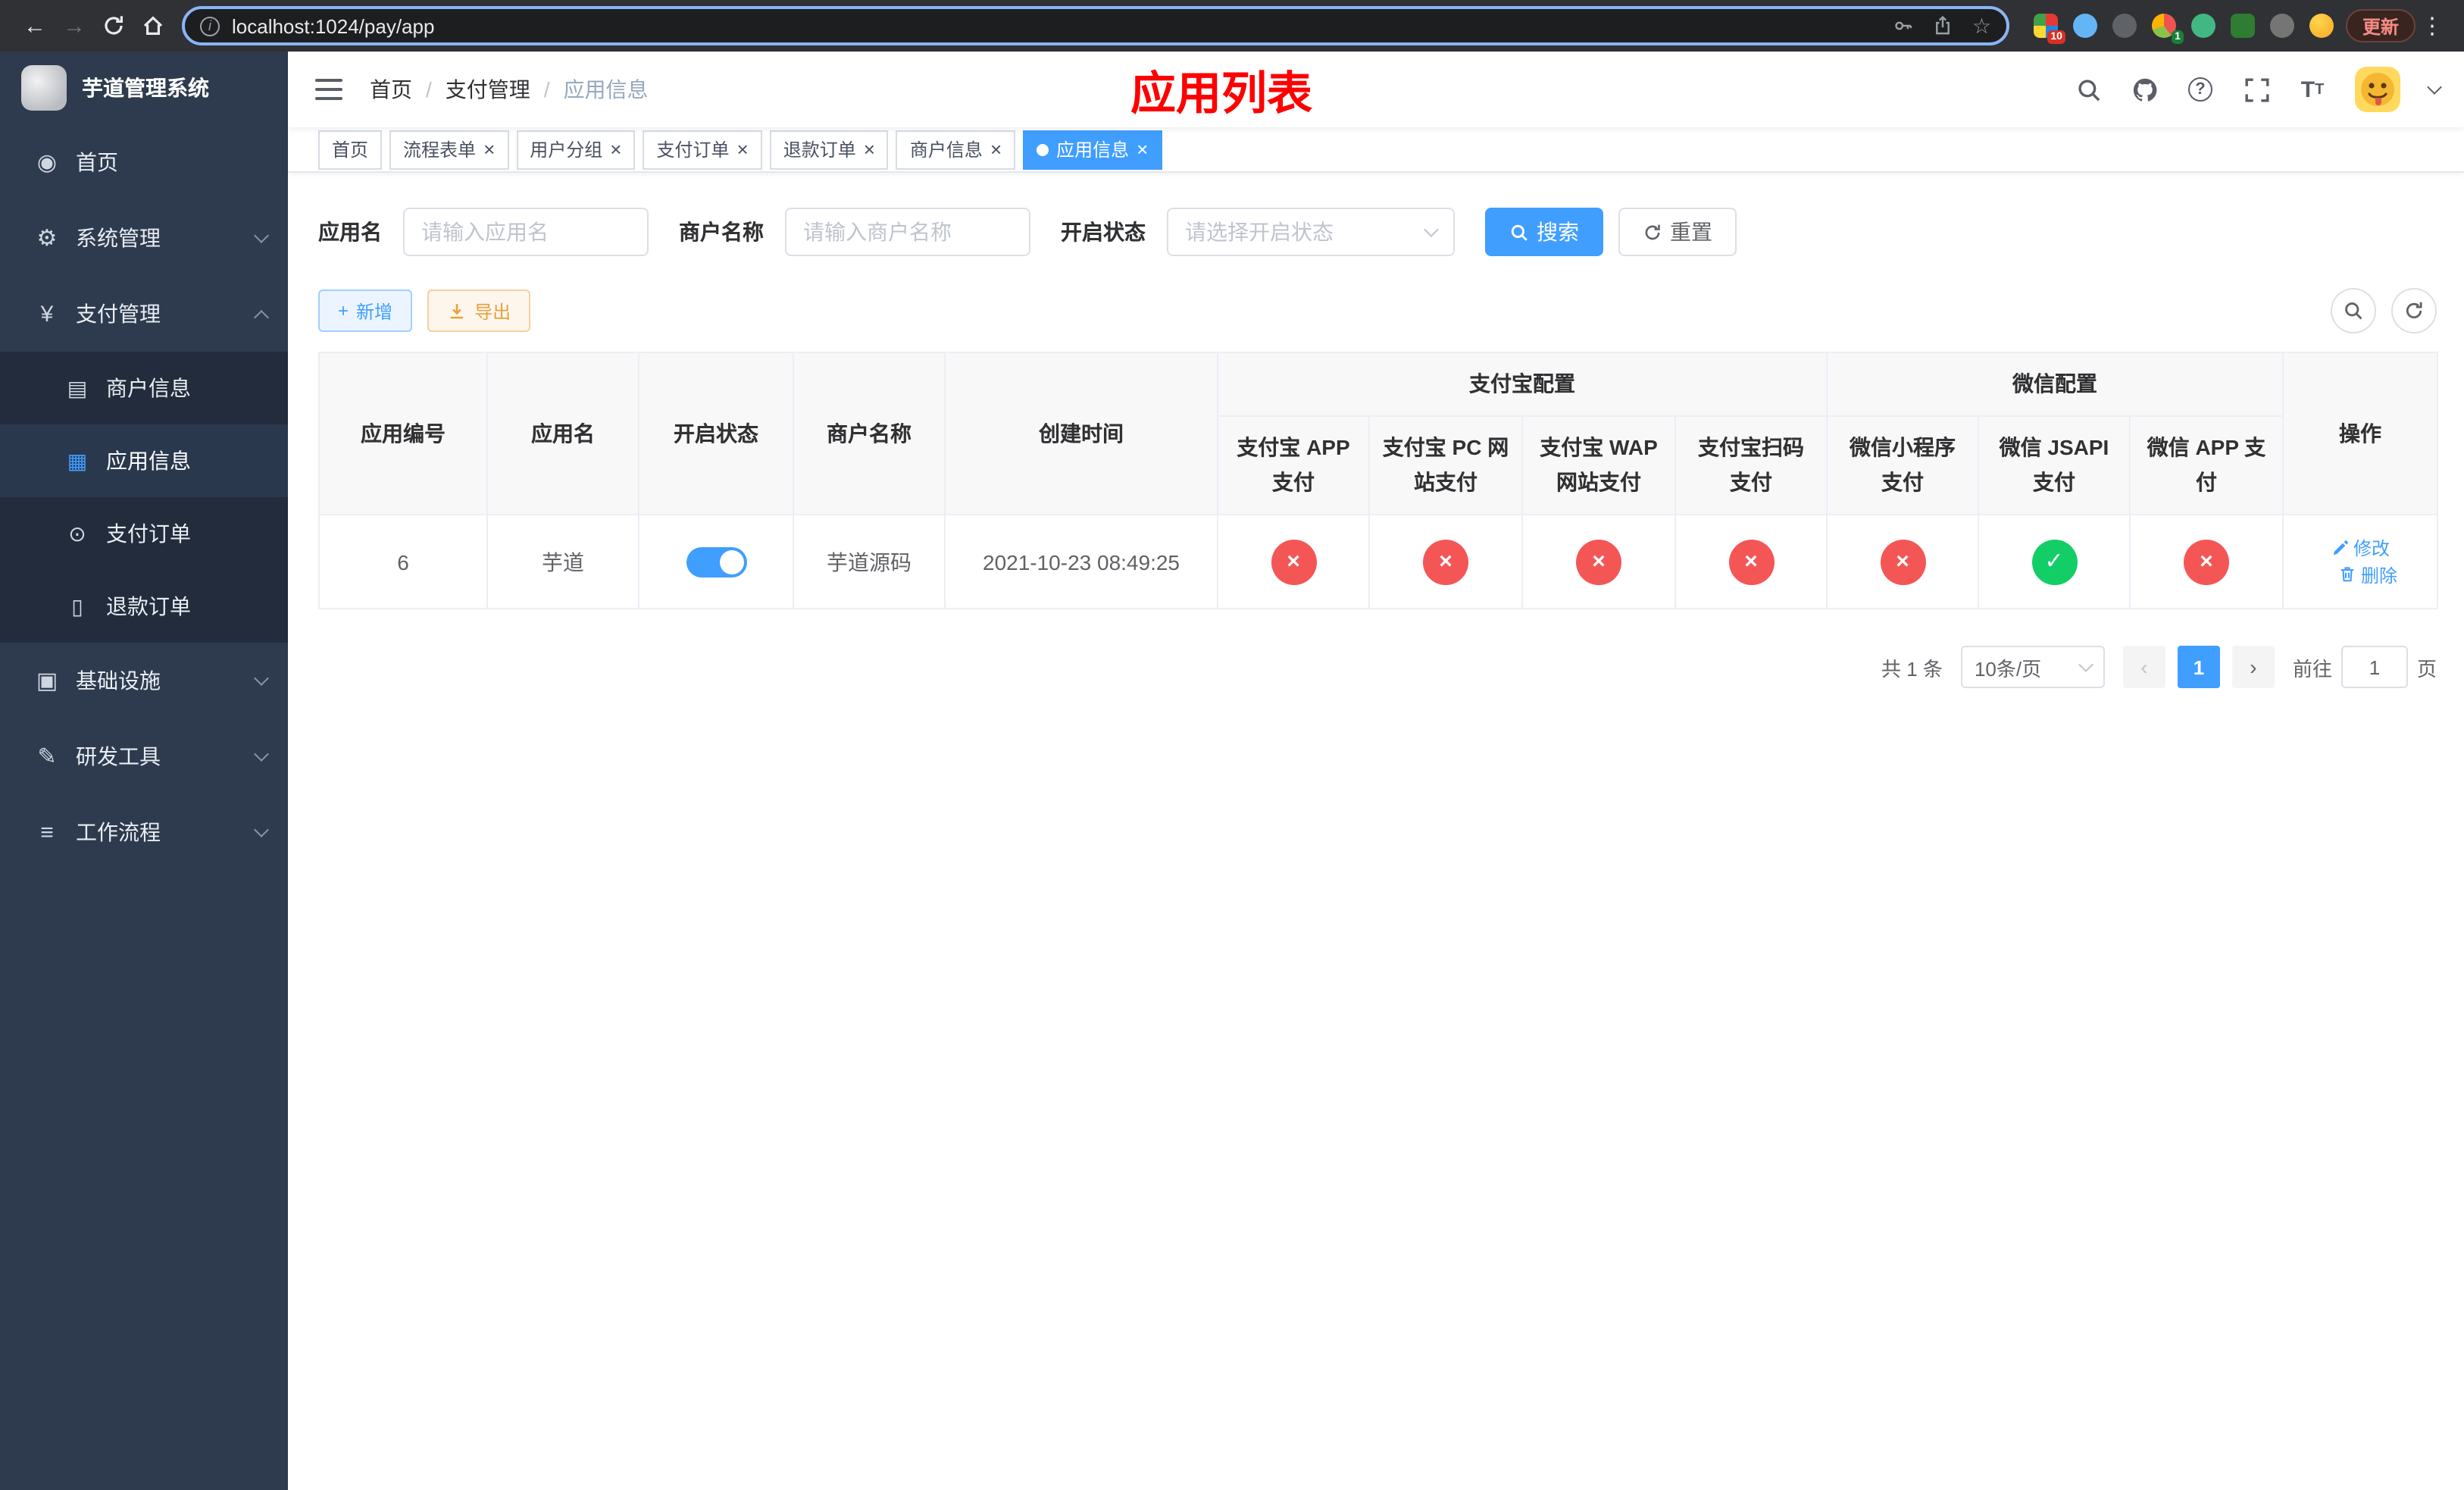  I want to click on extension-icon-4: 1, so click(2167, 29).